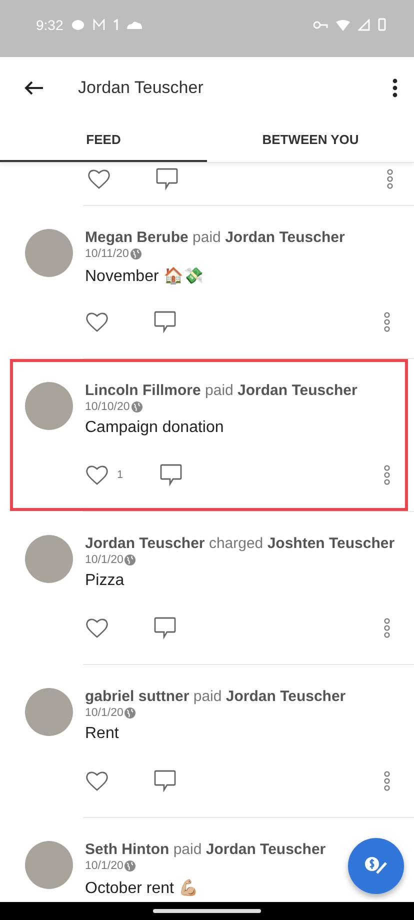 Image resolution: width=414 pixels, height=920 pixels. I want to click on post-title: Seth Hinton paid Jordan Teuscher, so click(206, 849).